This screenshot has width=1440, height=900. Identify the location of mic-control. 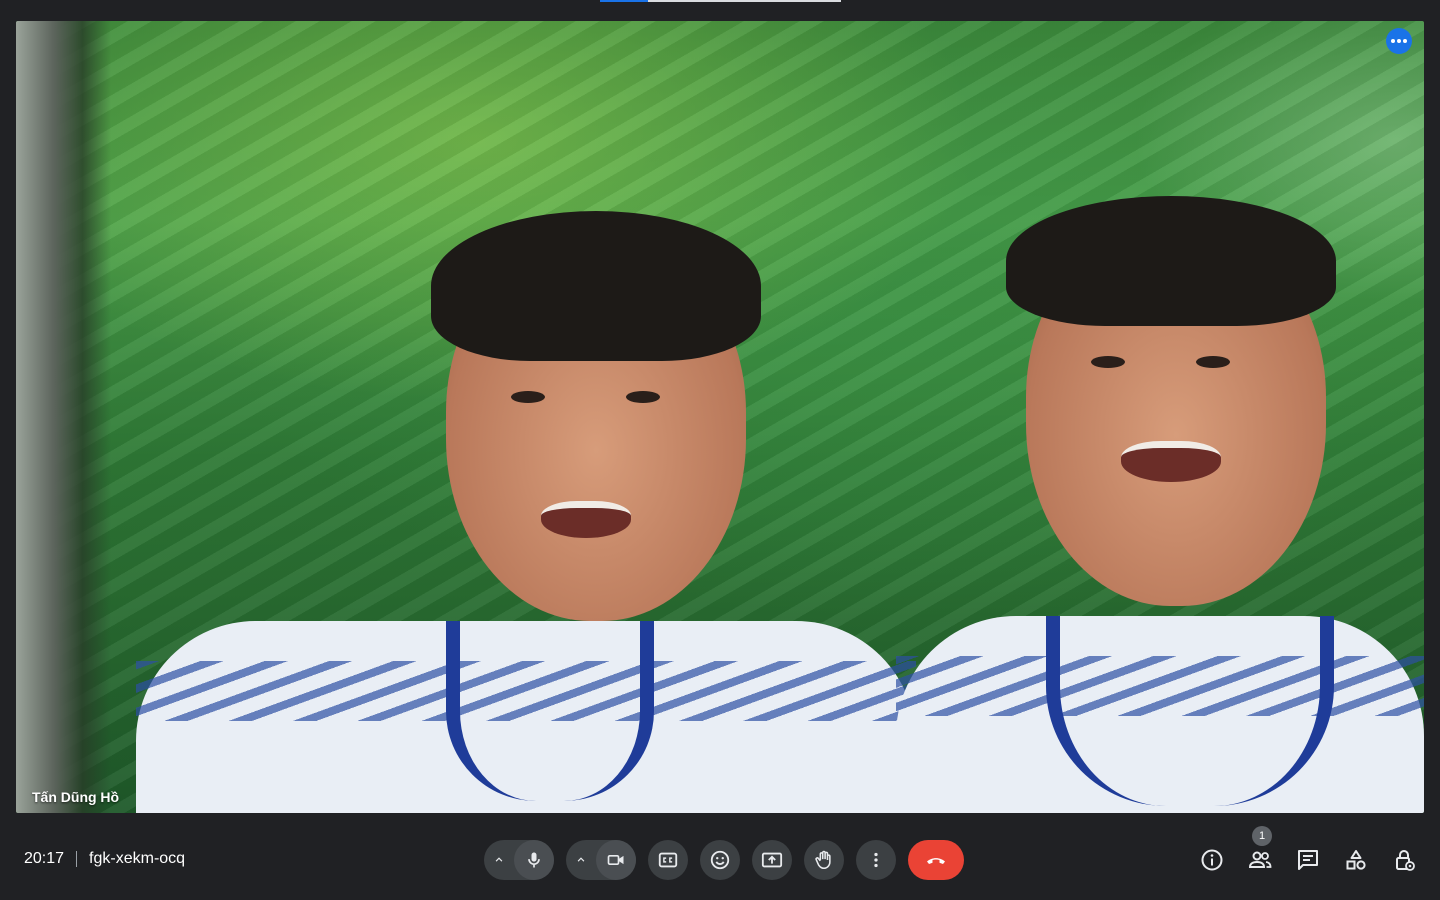
(519, 860).